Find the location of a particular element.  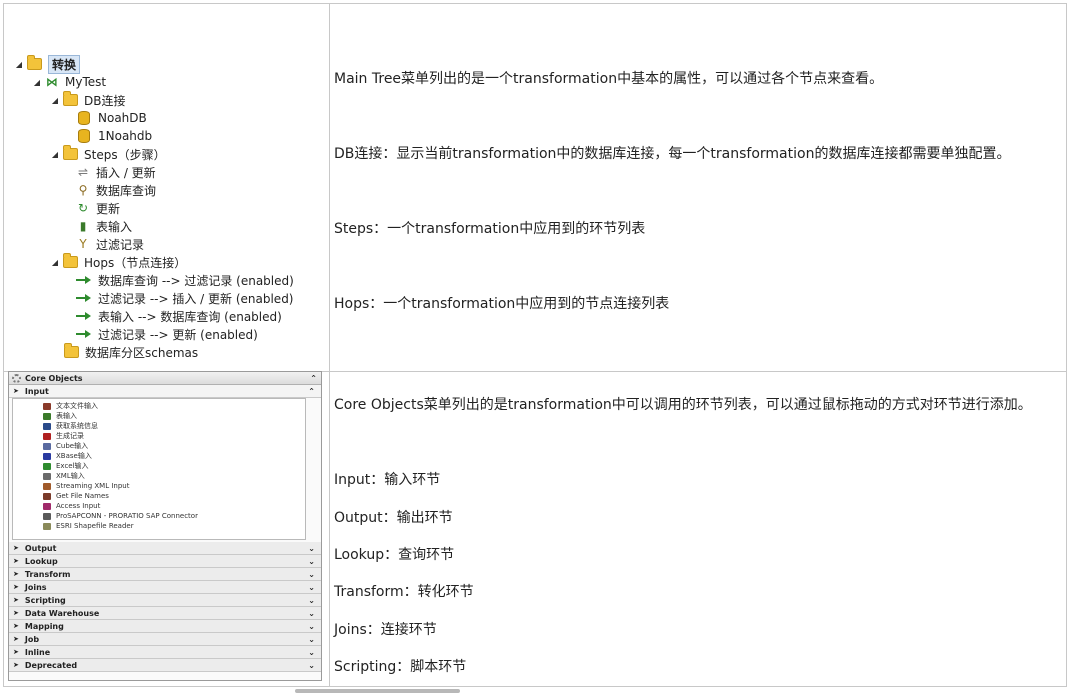

horizontal-scrollbar is located at coordinates (377, 691).